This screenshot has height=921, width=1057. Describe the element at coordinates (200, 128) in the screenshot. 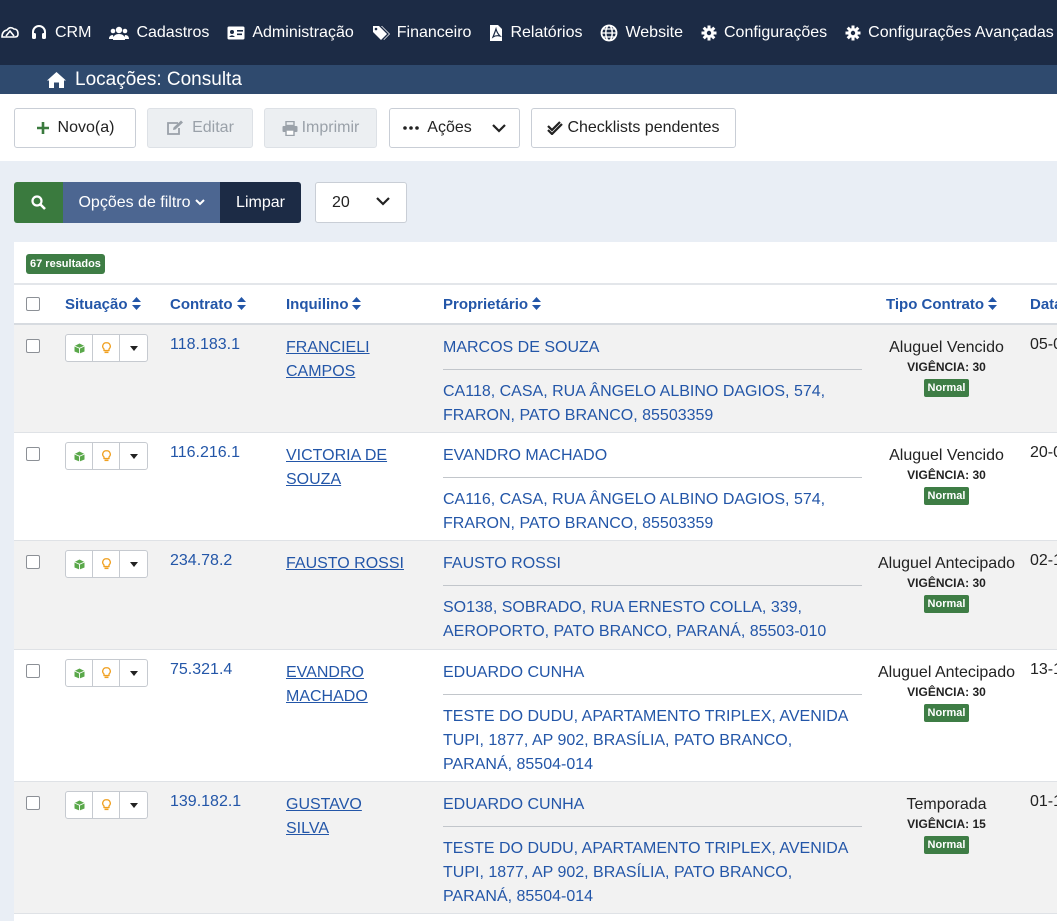

I see `editar-button: Editar` at that location.